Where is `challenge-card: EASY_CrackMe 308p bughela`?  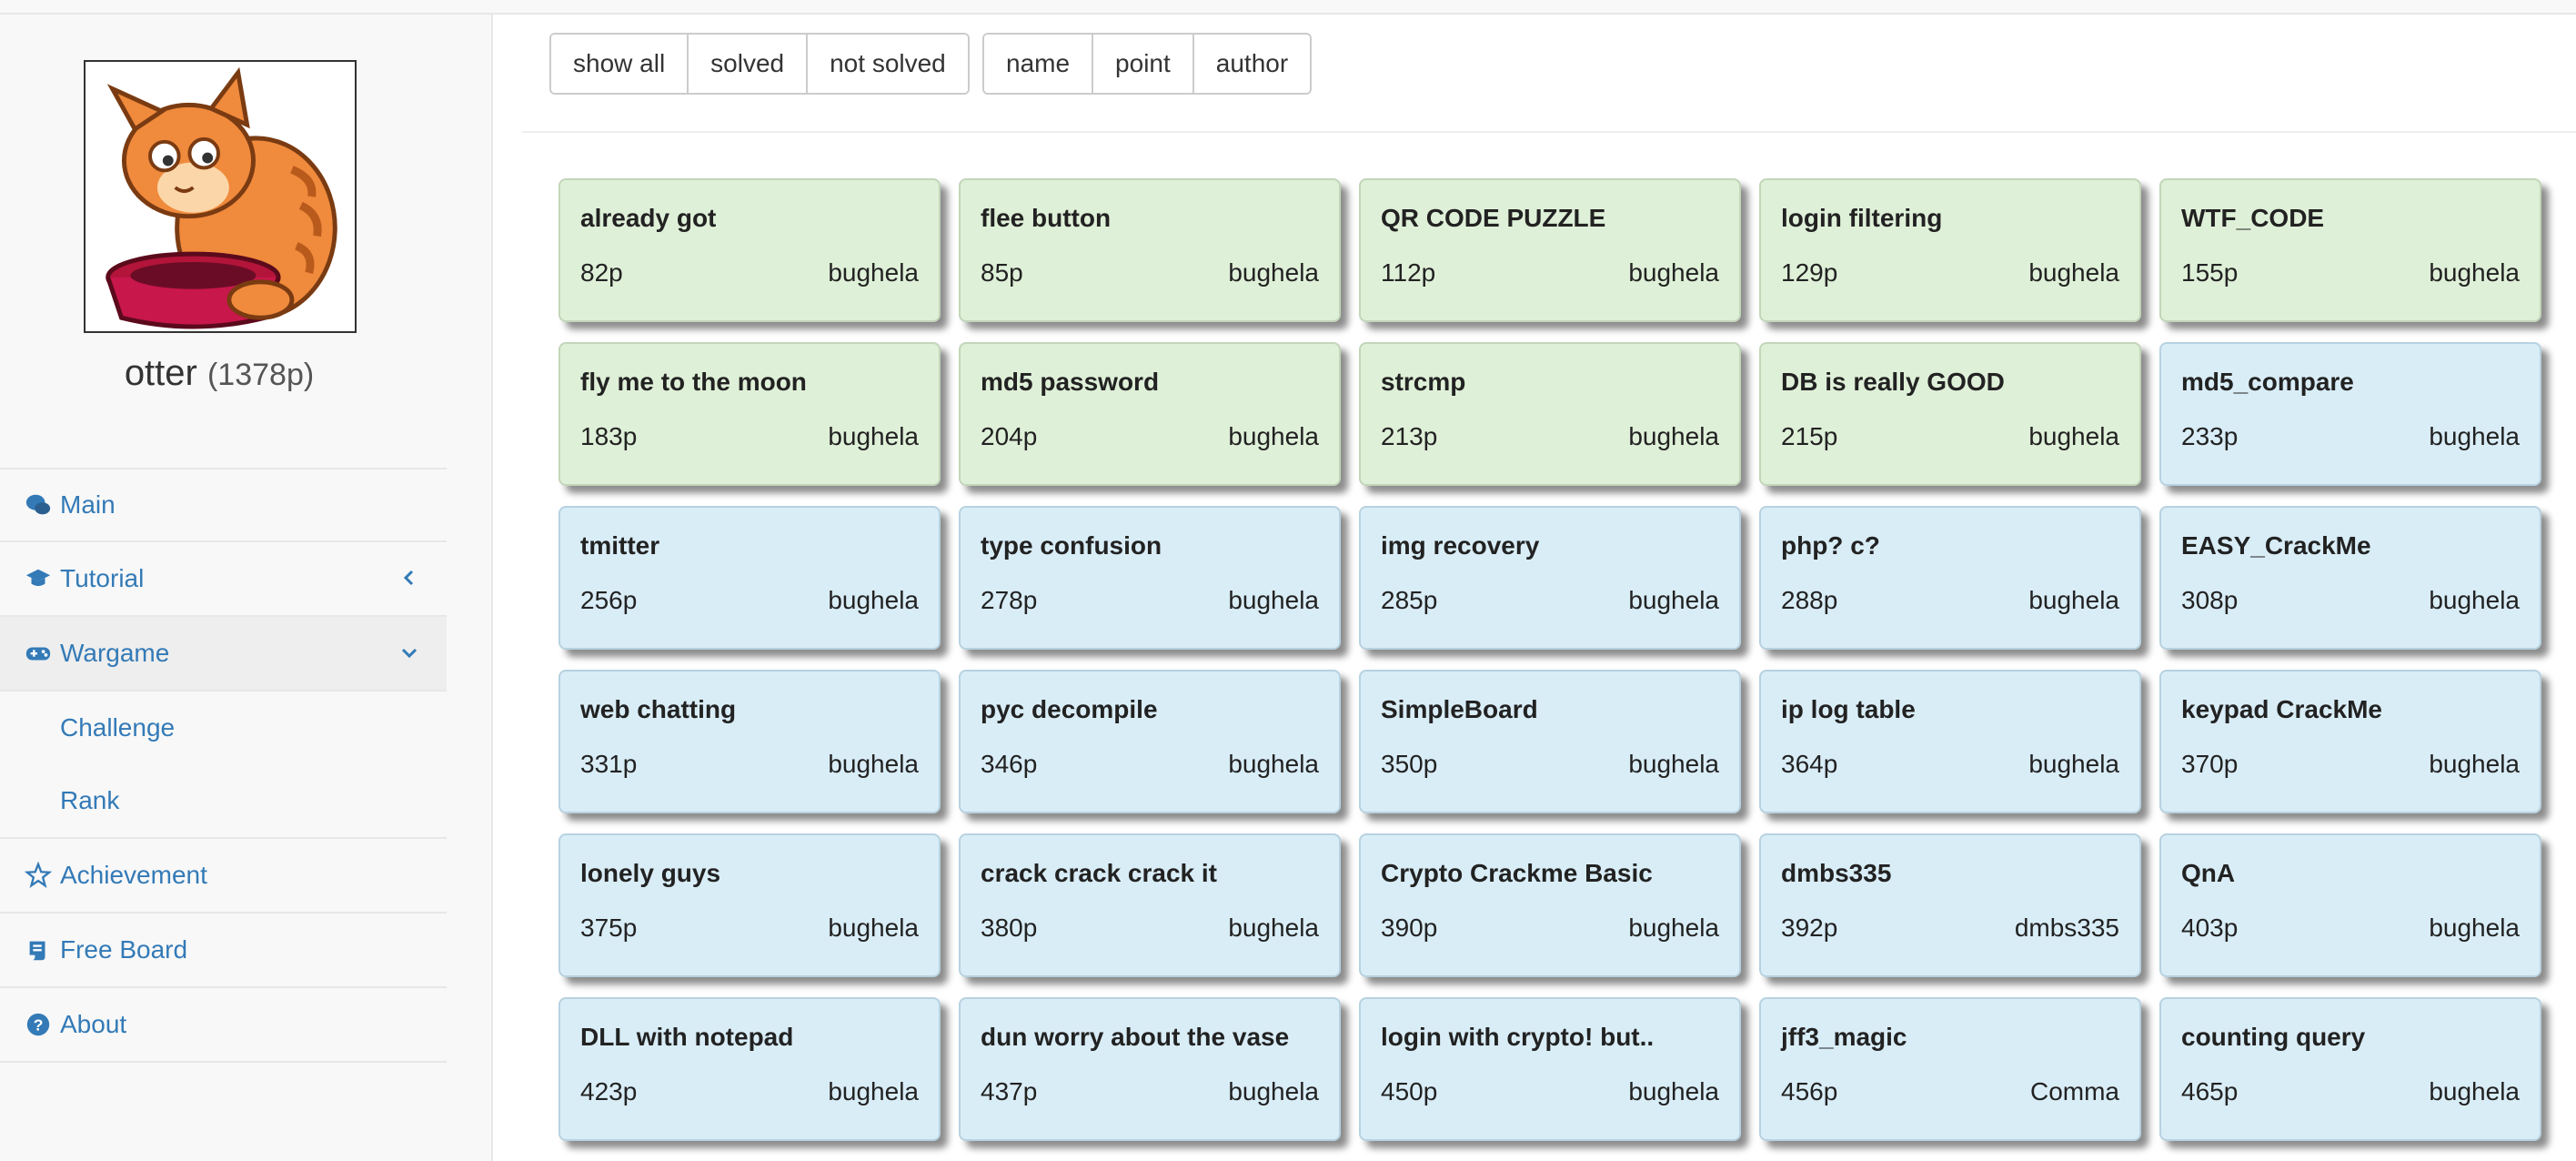
challenge-card: EASY_CrackMe 308p bughela is located at coordinates (2350, 578).